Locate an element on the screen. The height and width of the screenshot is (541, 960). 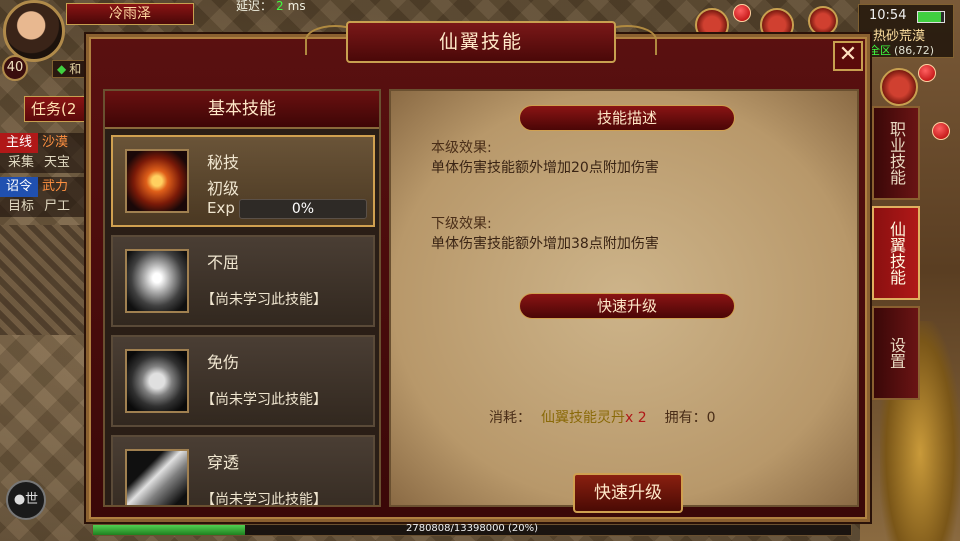
ping-label: 延迟： is located at coordinates (254, 6).